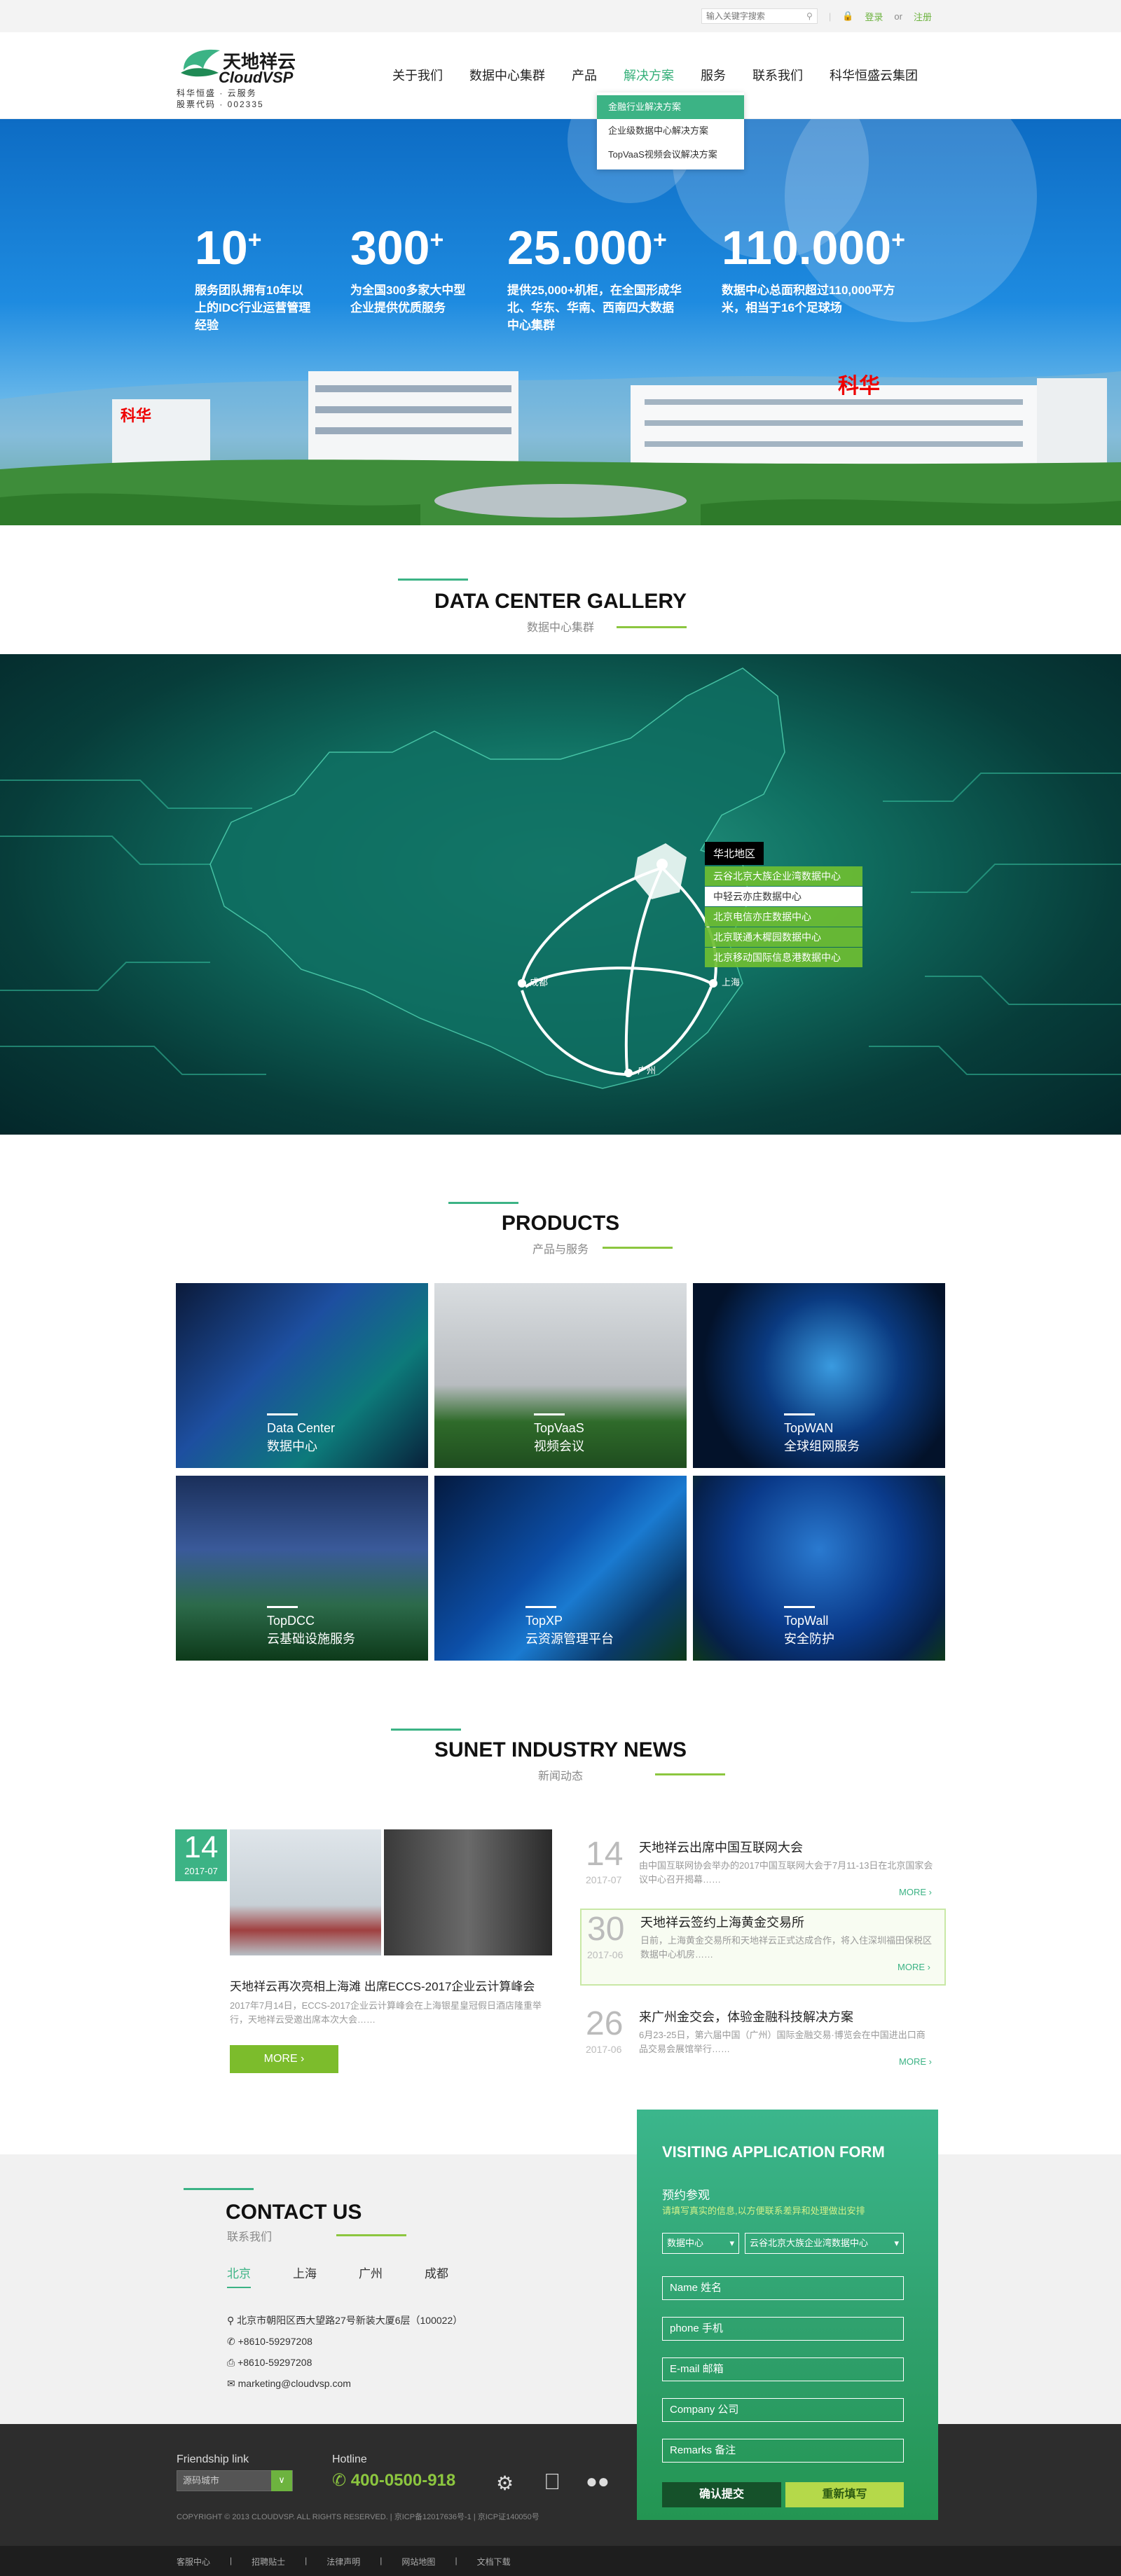  Describe the element at coordinates (808, 299) in the screenshot. I see `stat-desc: 数据中心总面积超过110,000平方米，相当于16个足球场` at that location.